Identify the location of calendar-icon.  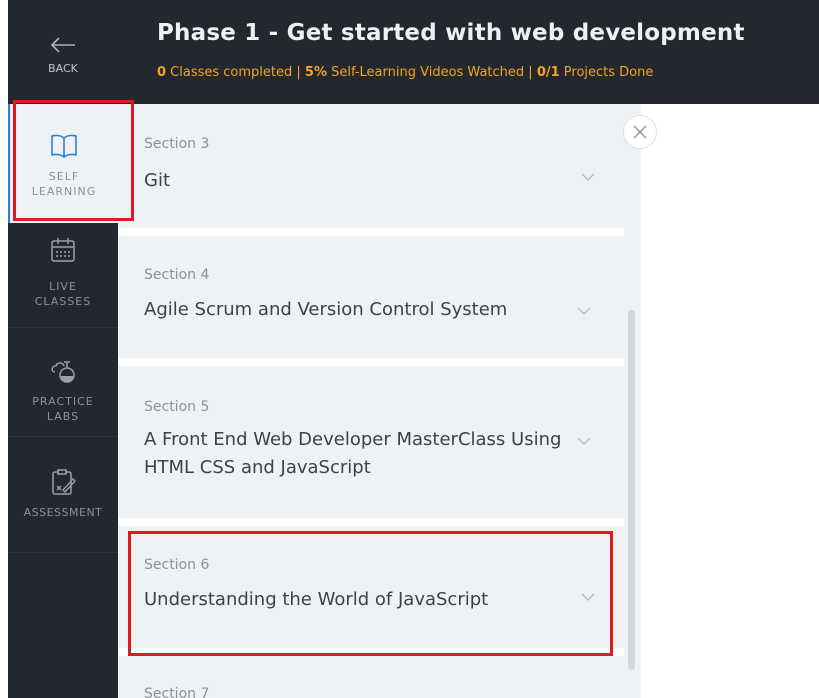
(63, 250).